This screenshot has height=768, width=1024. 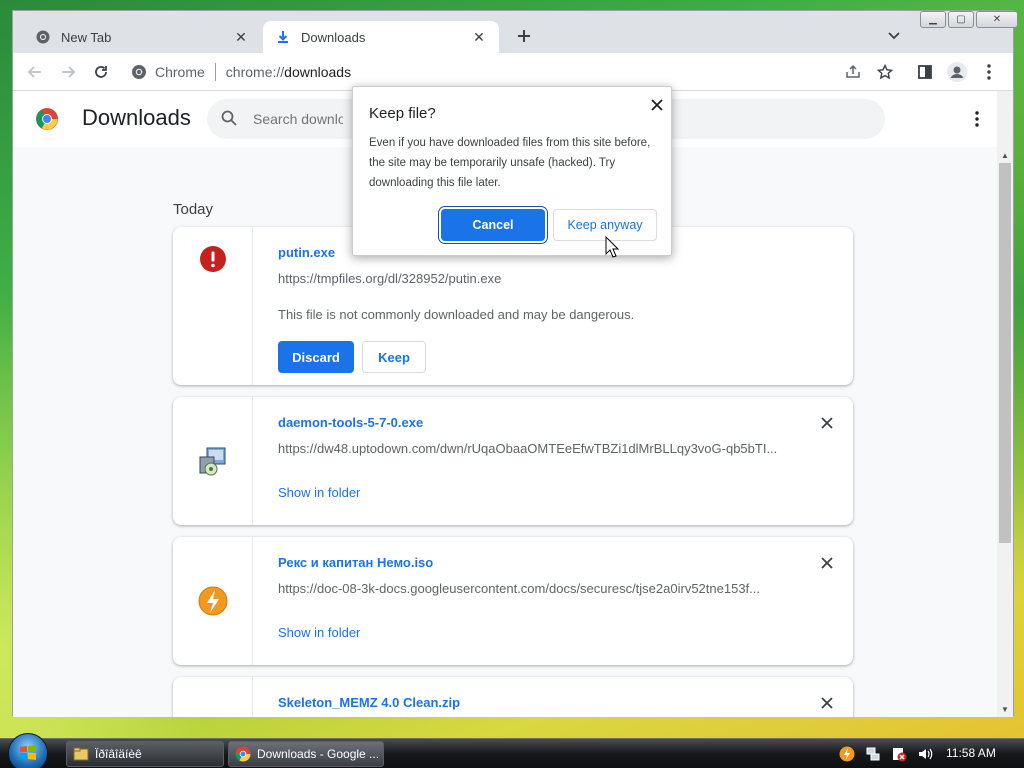 I want to click on new-tab-button, so click(x=524, y=36).